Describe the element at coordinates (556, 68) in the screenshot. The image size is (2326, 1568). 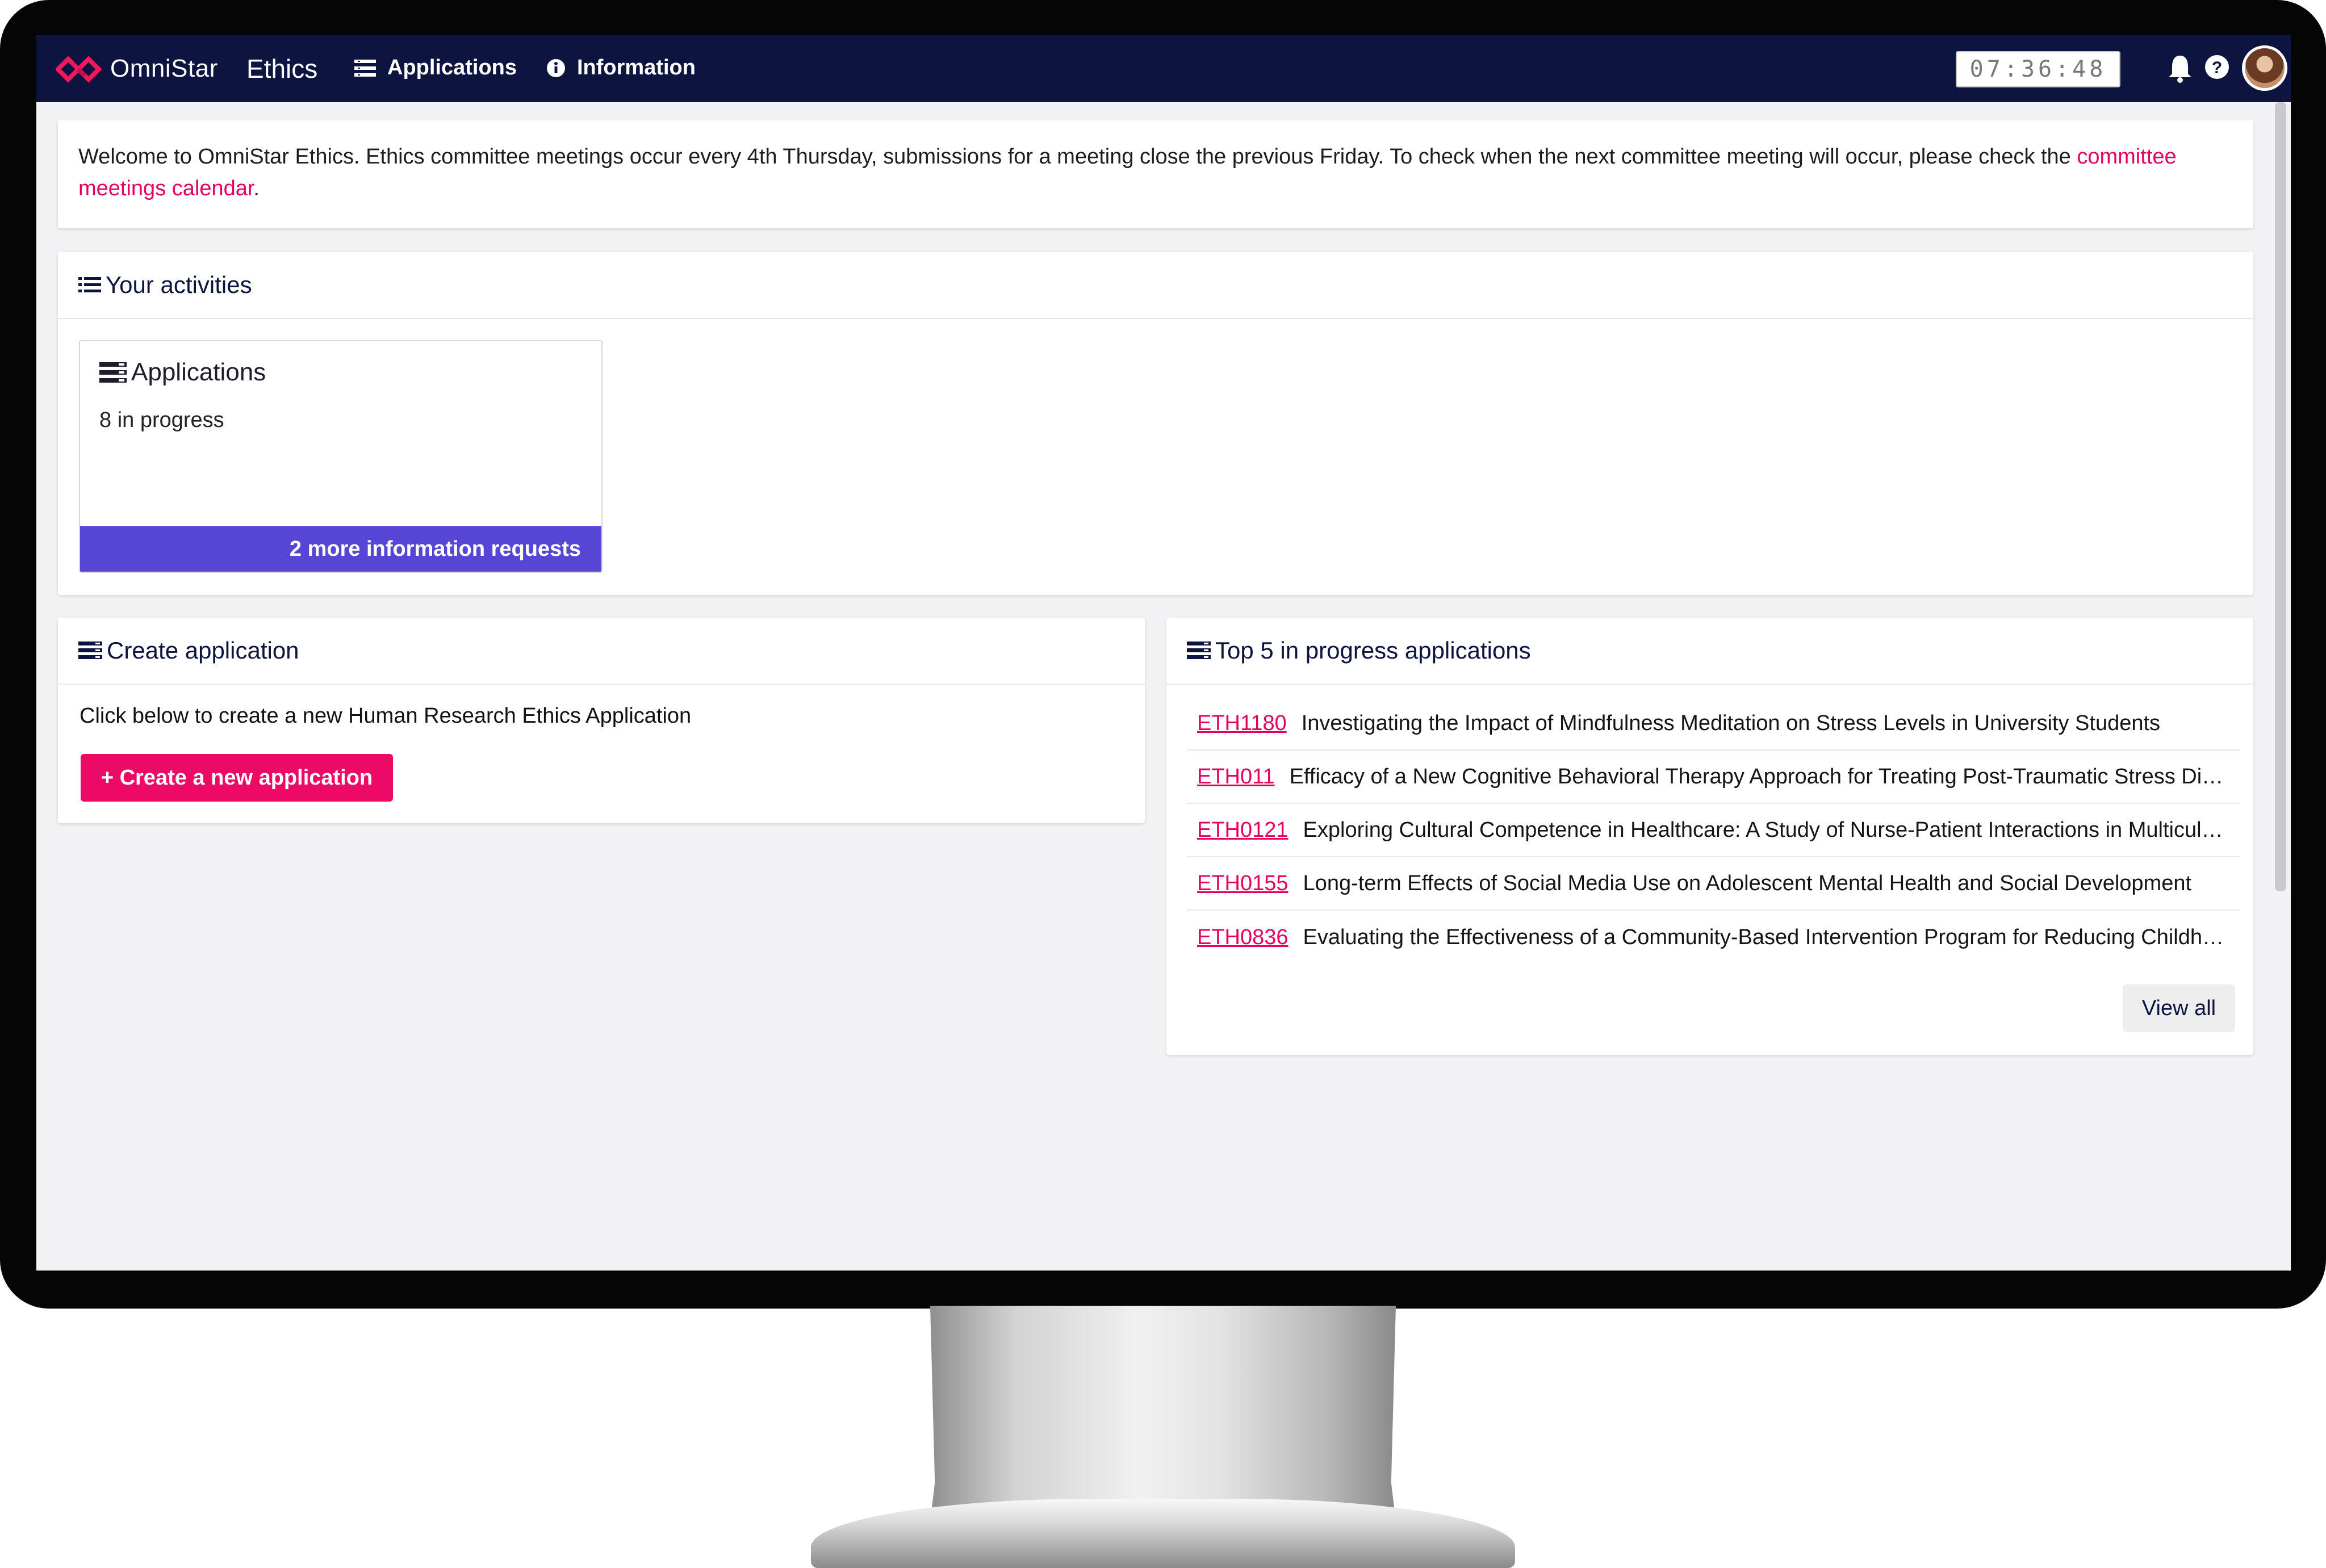
I see `info-circle-icon` at that location.